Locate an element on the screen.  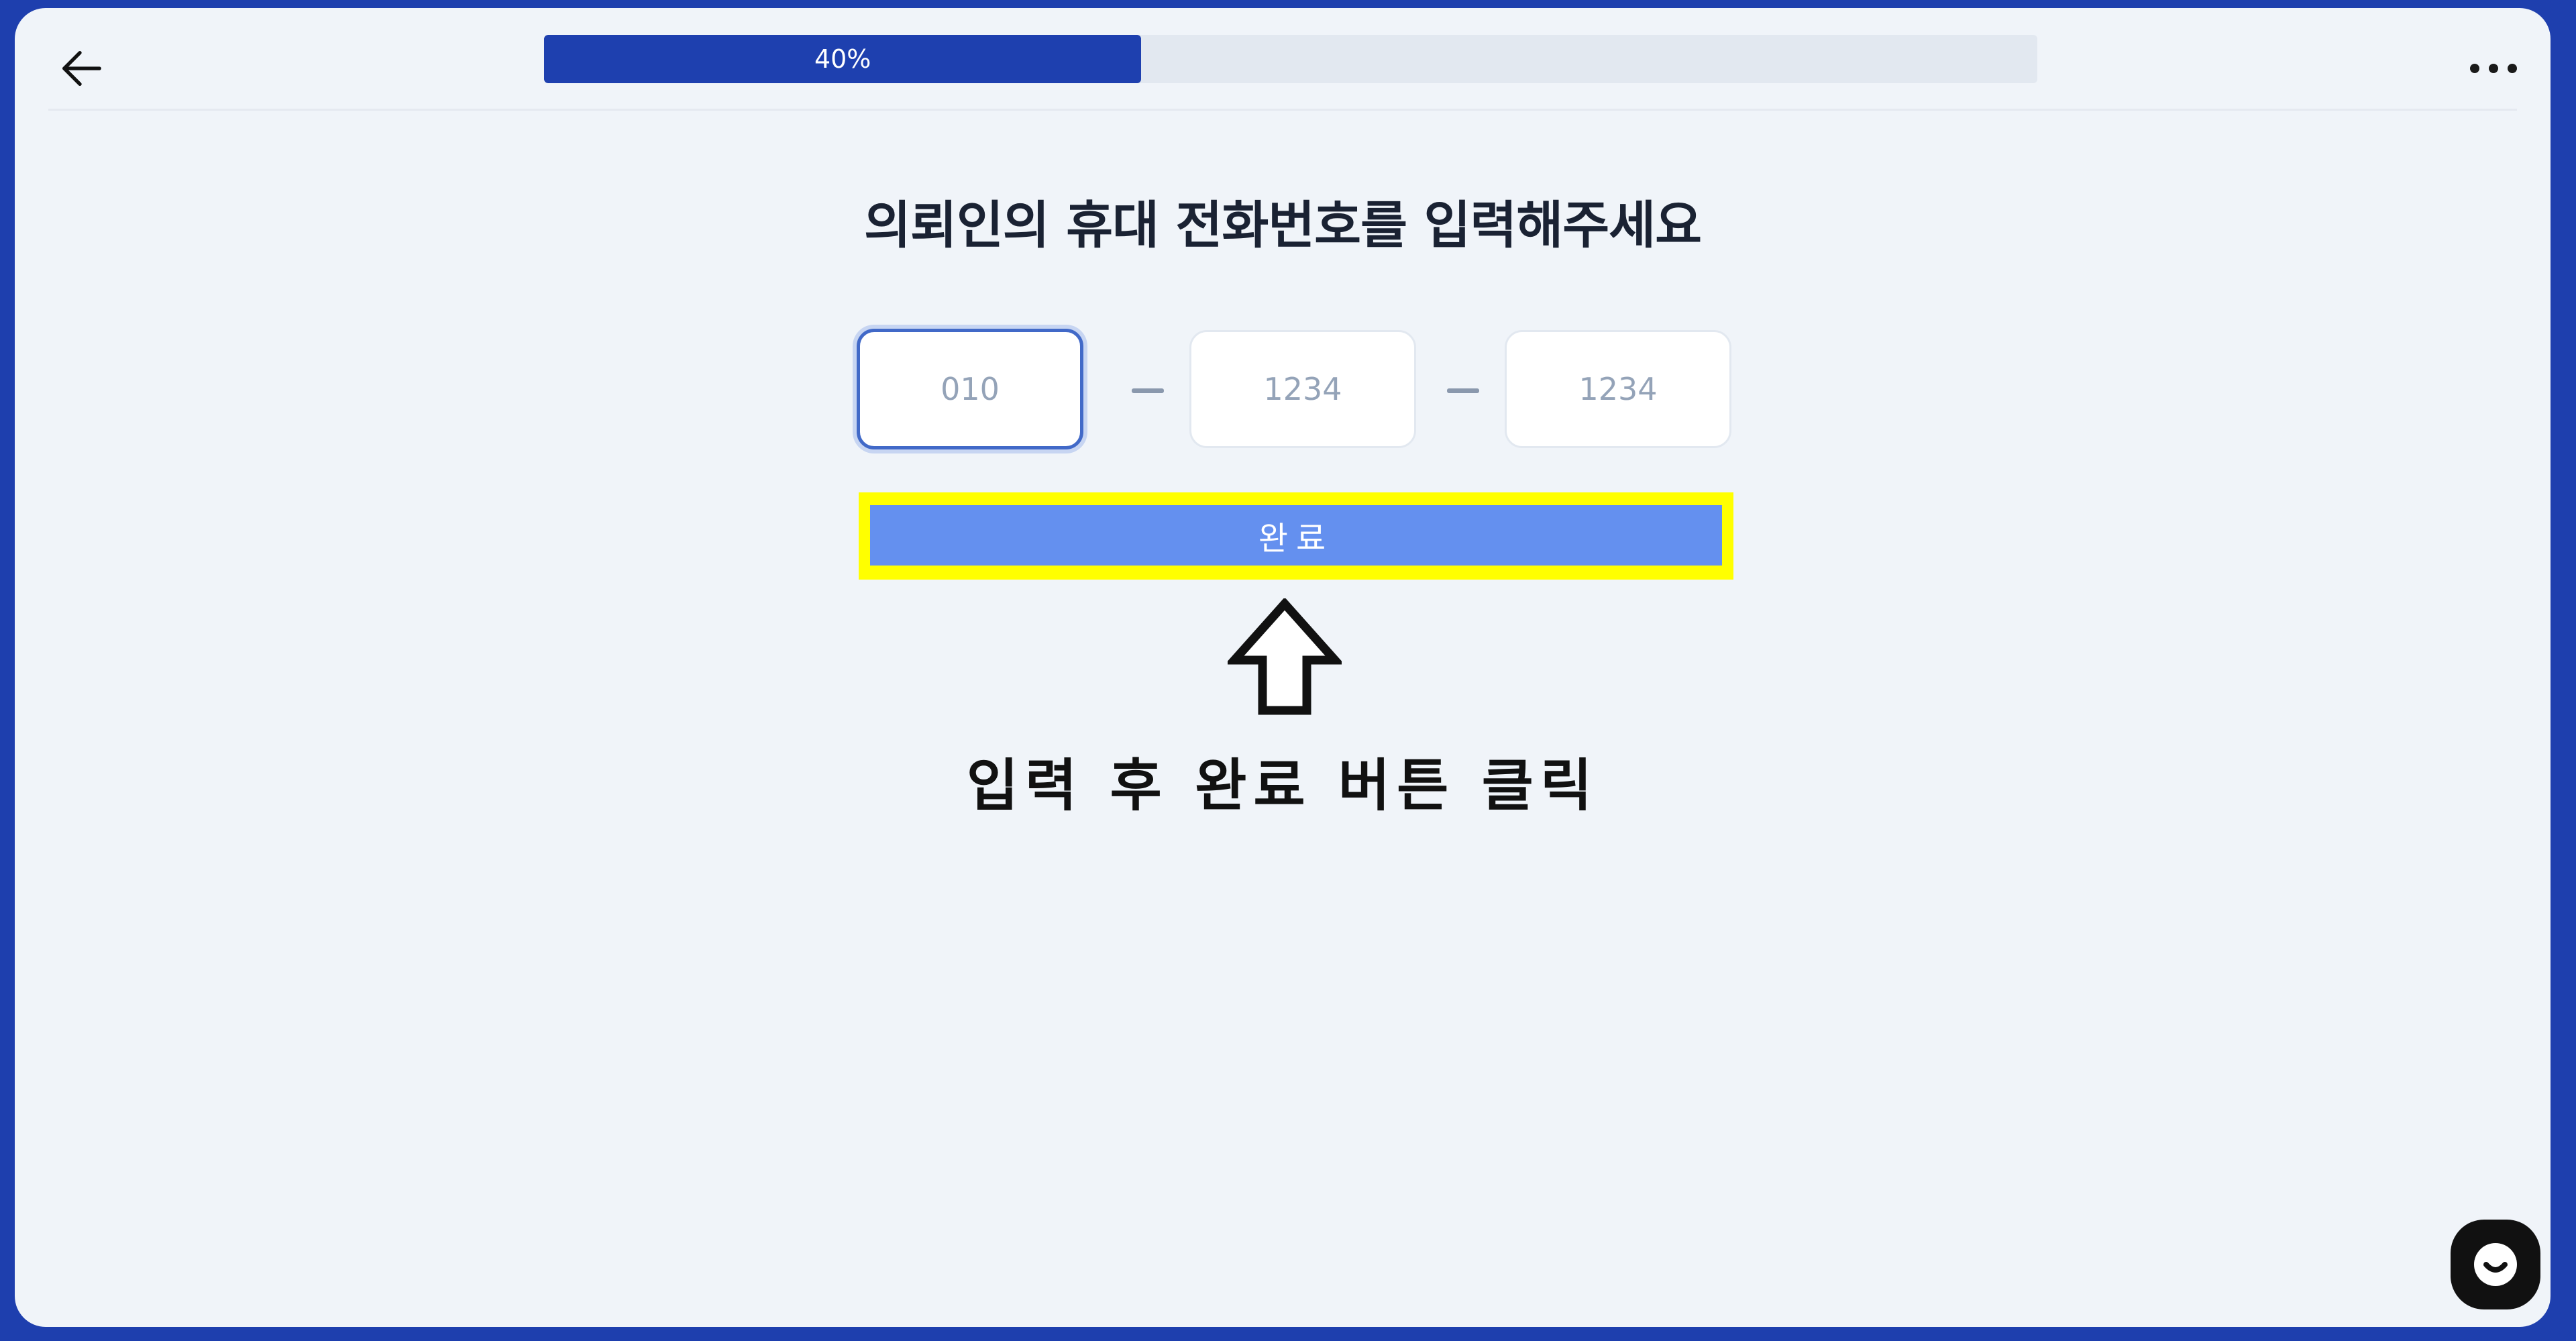
arrow-up-outline-icon is located at coordinates (1285, 656).